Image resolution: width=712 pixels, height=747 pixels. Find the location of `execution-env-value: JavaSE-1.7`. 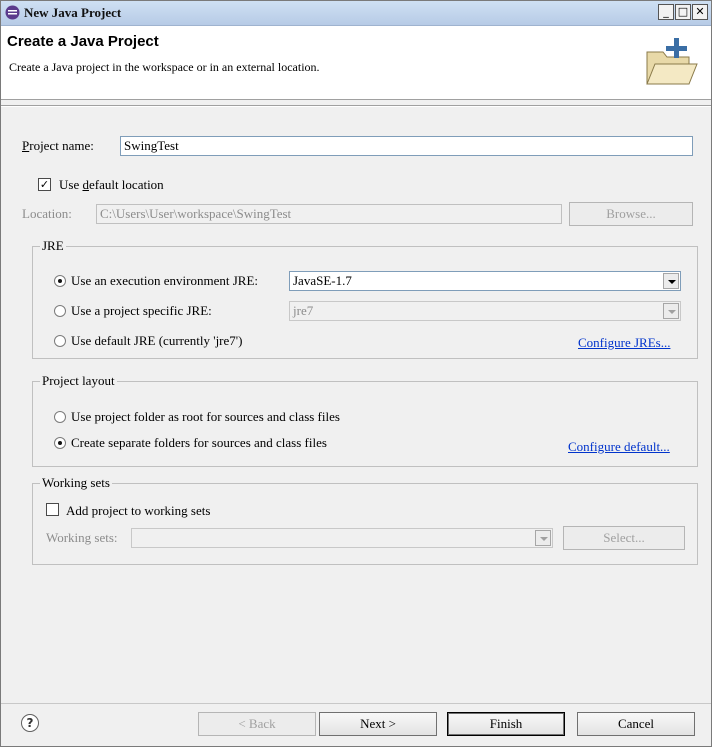

execution-env-value: JavaSE-1.7 is located at coordinates (322, 280).